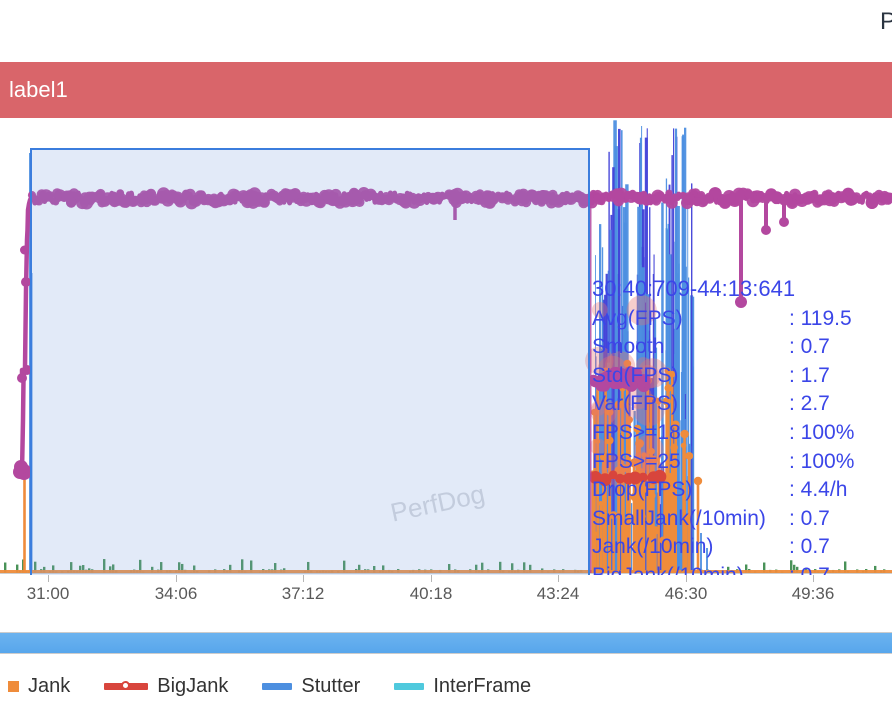 This screenshot has height=708, width=892. Describe the element at coordinates (48, 593) in the screenshot. I see `x-axis-tick-label: 31:00` at that location.